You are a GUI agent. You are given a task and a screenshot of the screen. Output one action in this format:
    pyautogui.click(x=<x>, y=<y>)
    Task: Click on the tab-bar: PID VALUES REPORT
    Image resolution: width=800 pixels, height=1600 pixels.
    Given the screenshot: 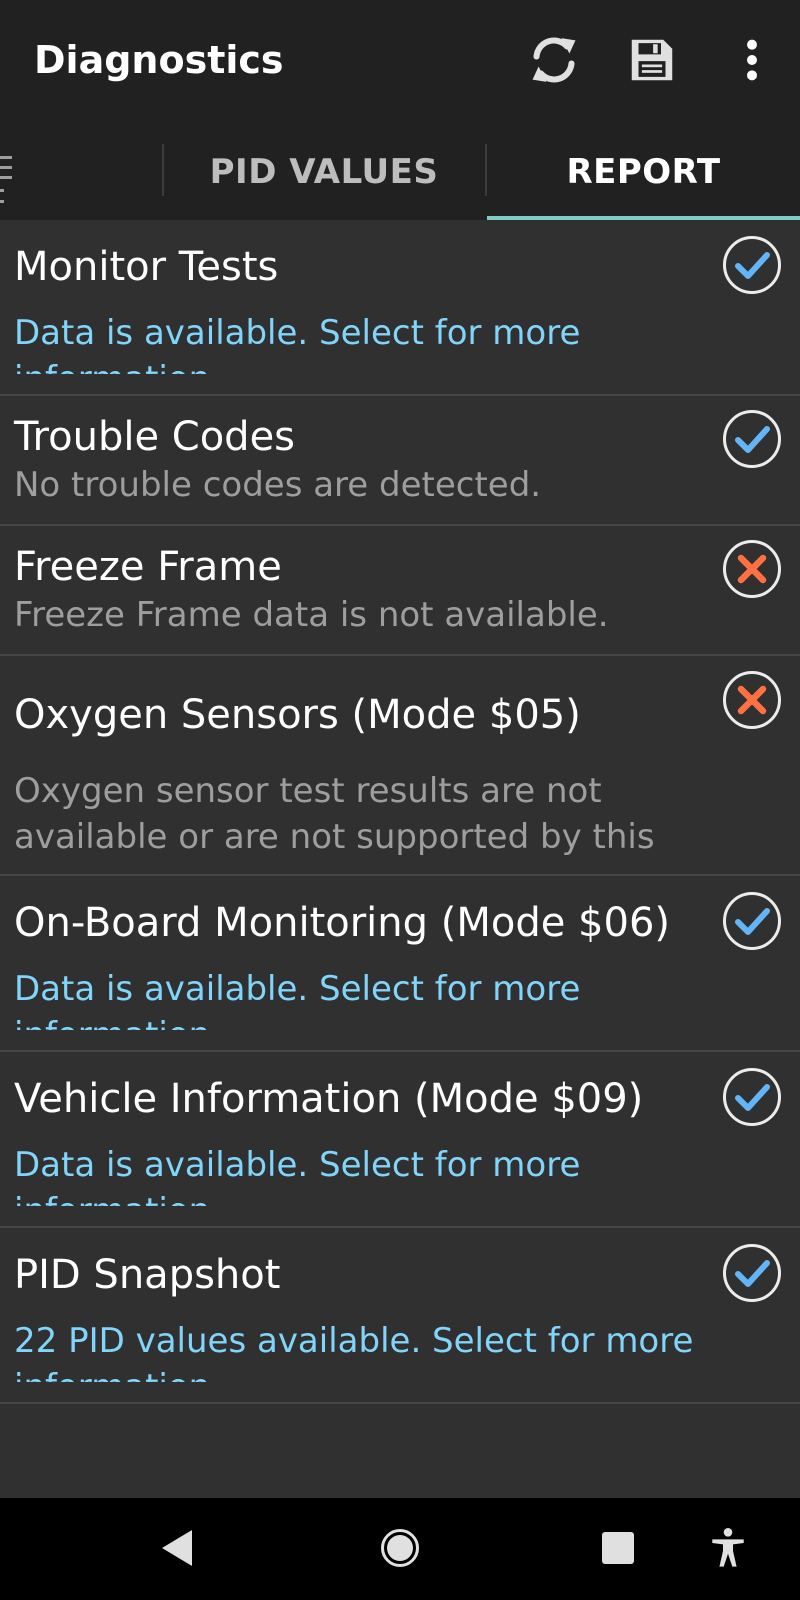 What is the action you would take?
    pyautogui.click(x=400, y=172)
    